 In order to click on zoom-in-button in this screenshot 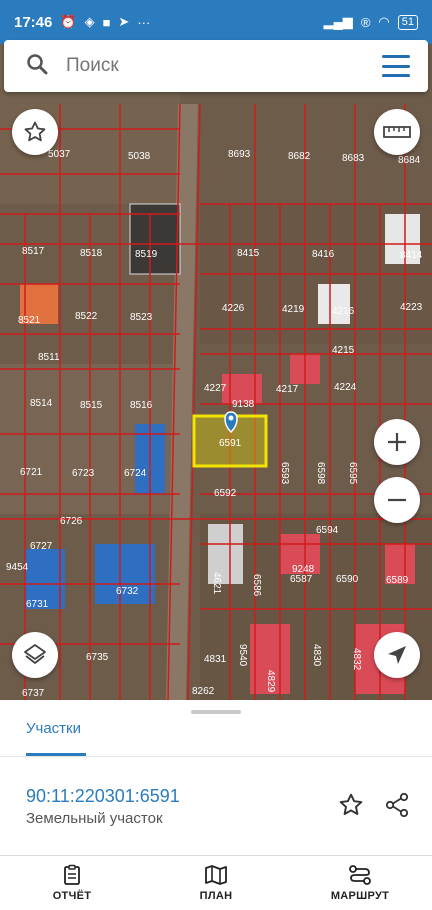, I will do `click(397, 442)`.